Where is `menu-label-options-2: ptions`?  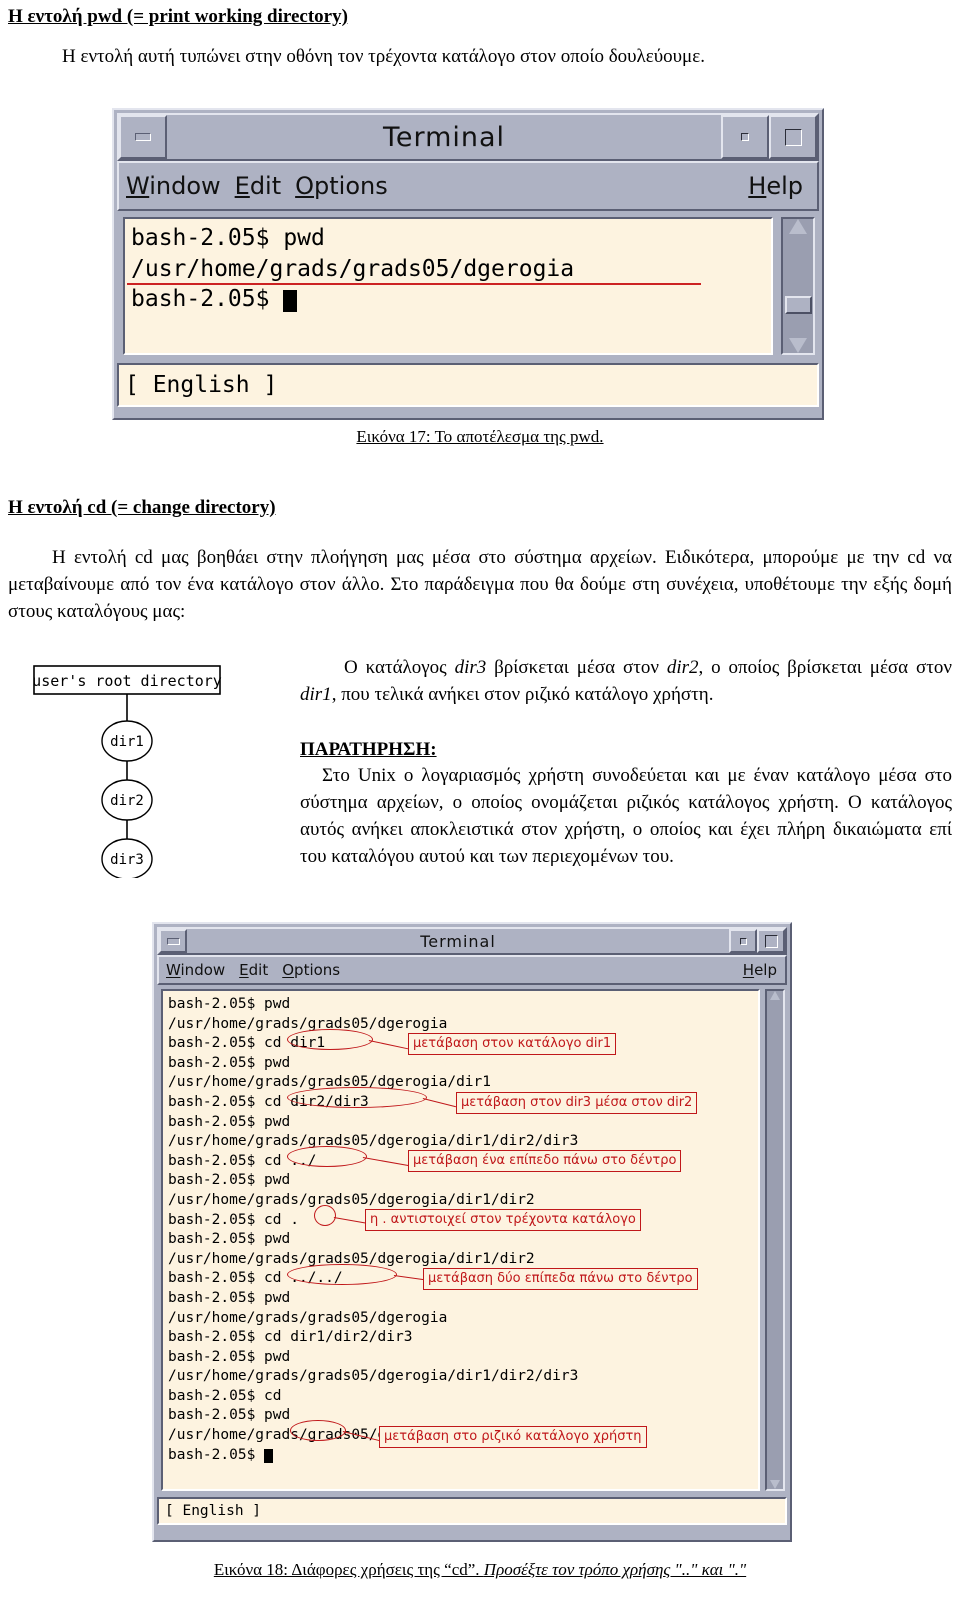 menu-label-options-2: ptions is located at coordinates (317, 970).